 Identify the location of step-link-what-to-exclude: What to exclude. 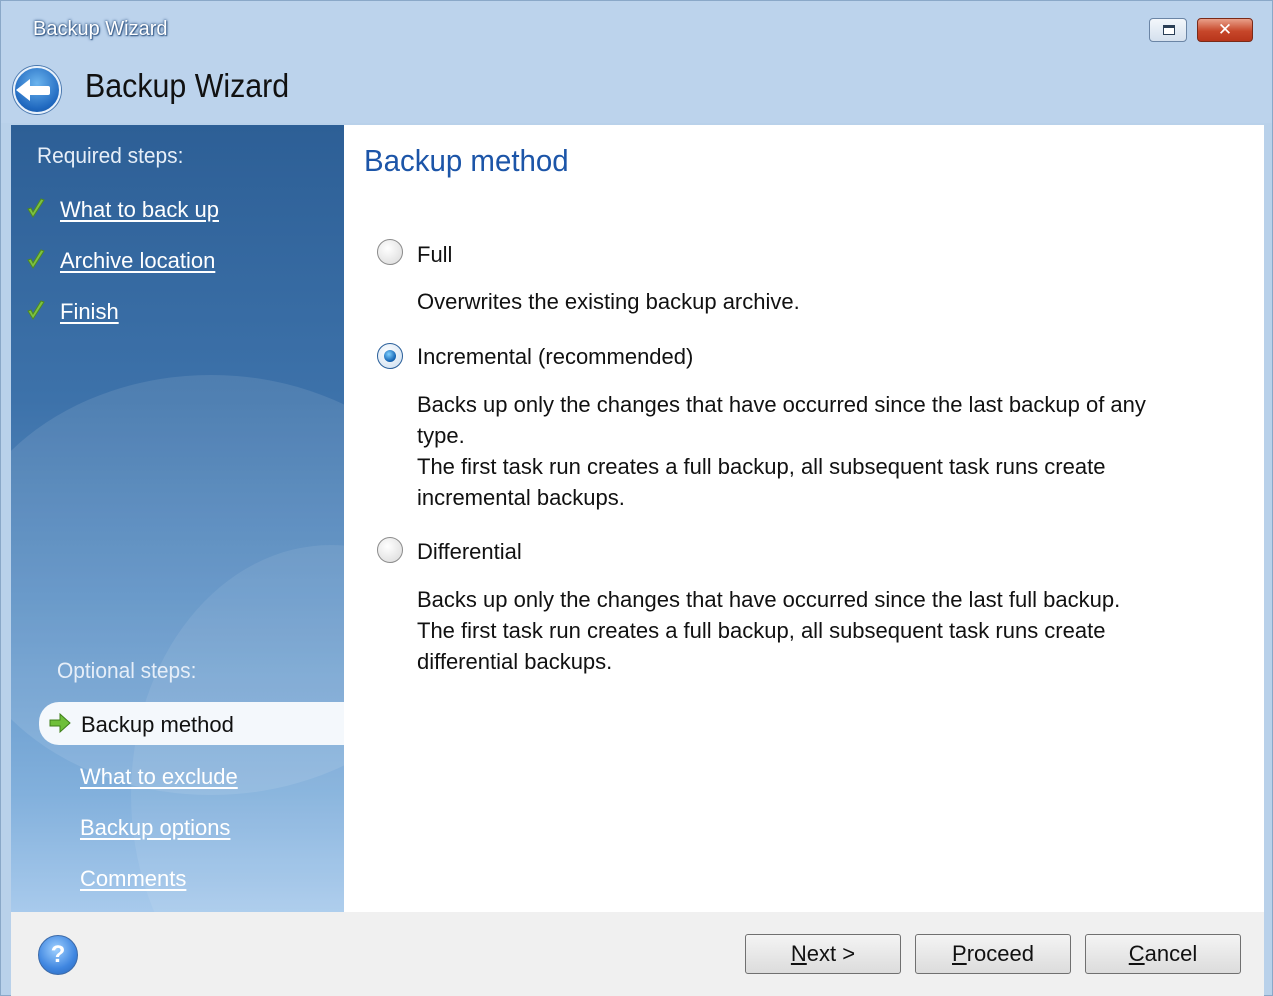
(159, 777).